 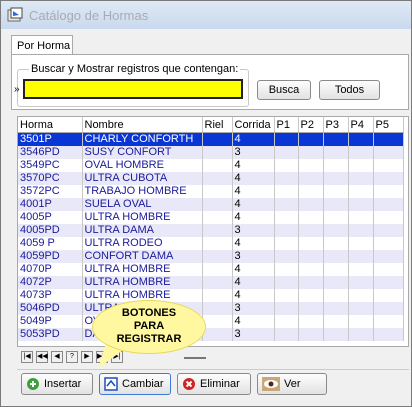 I want to click on show-all-button-label: Todos, so click(x=349, y=90).